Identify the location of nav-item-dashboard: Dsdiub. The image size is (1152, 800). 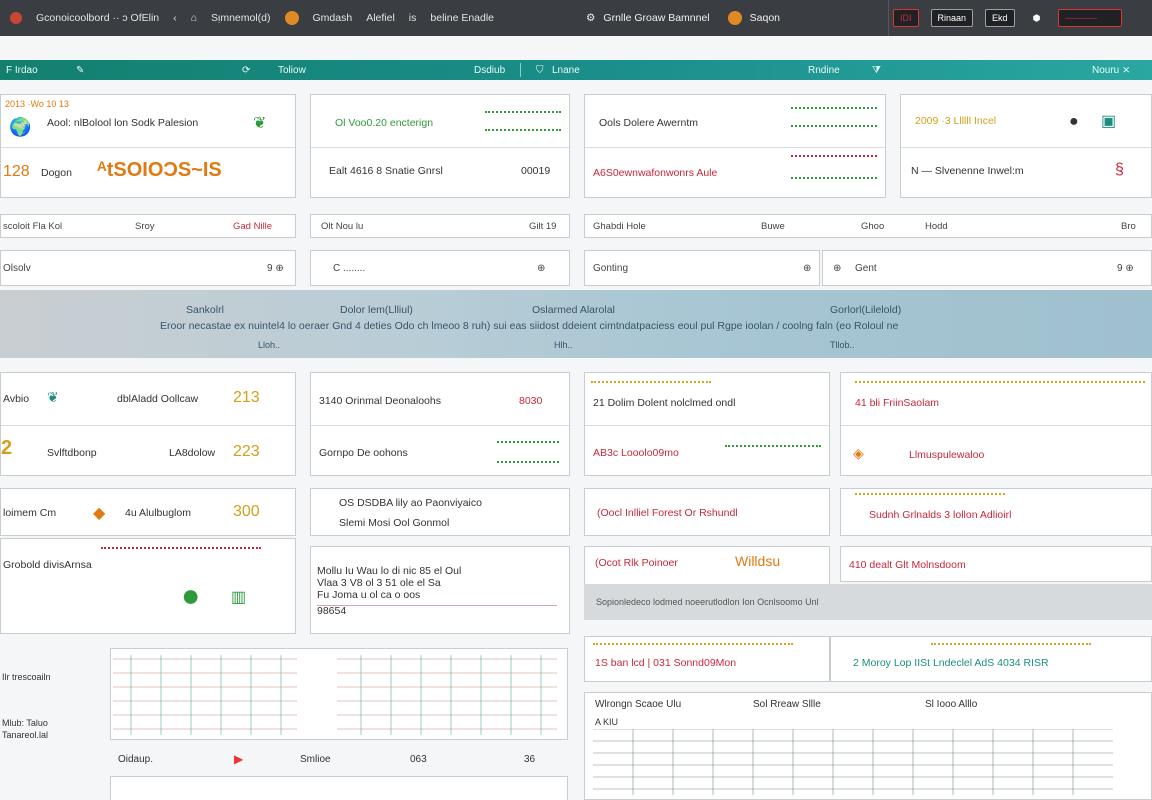
(489, 70).